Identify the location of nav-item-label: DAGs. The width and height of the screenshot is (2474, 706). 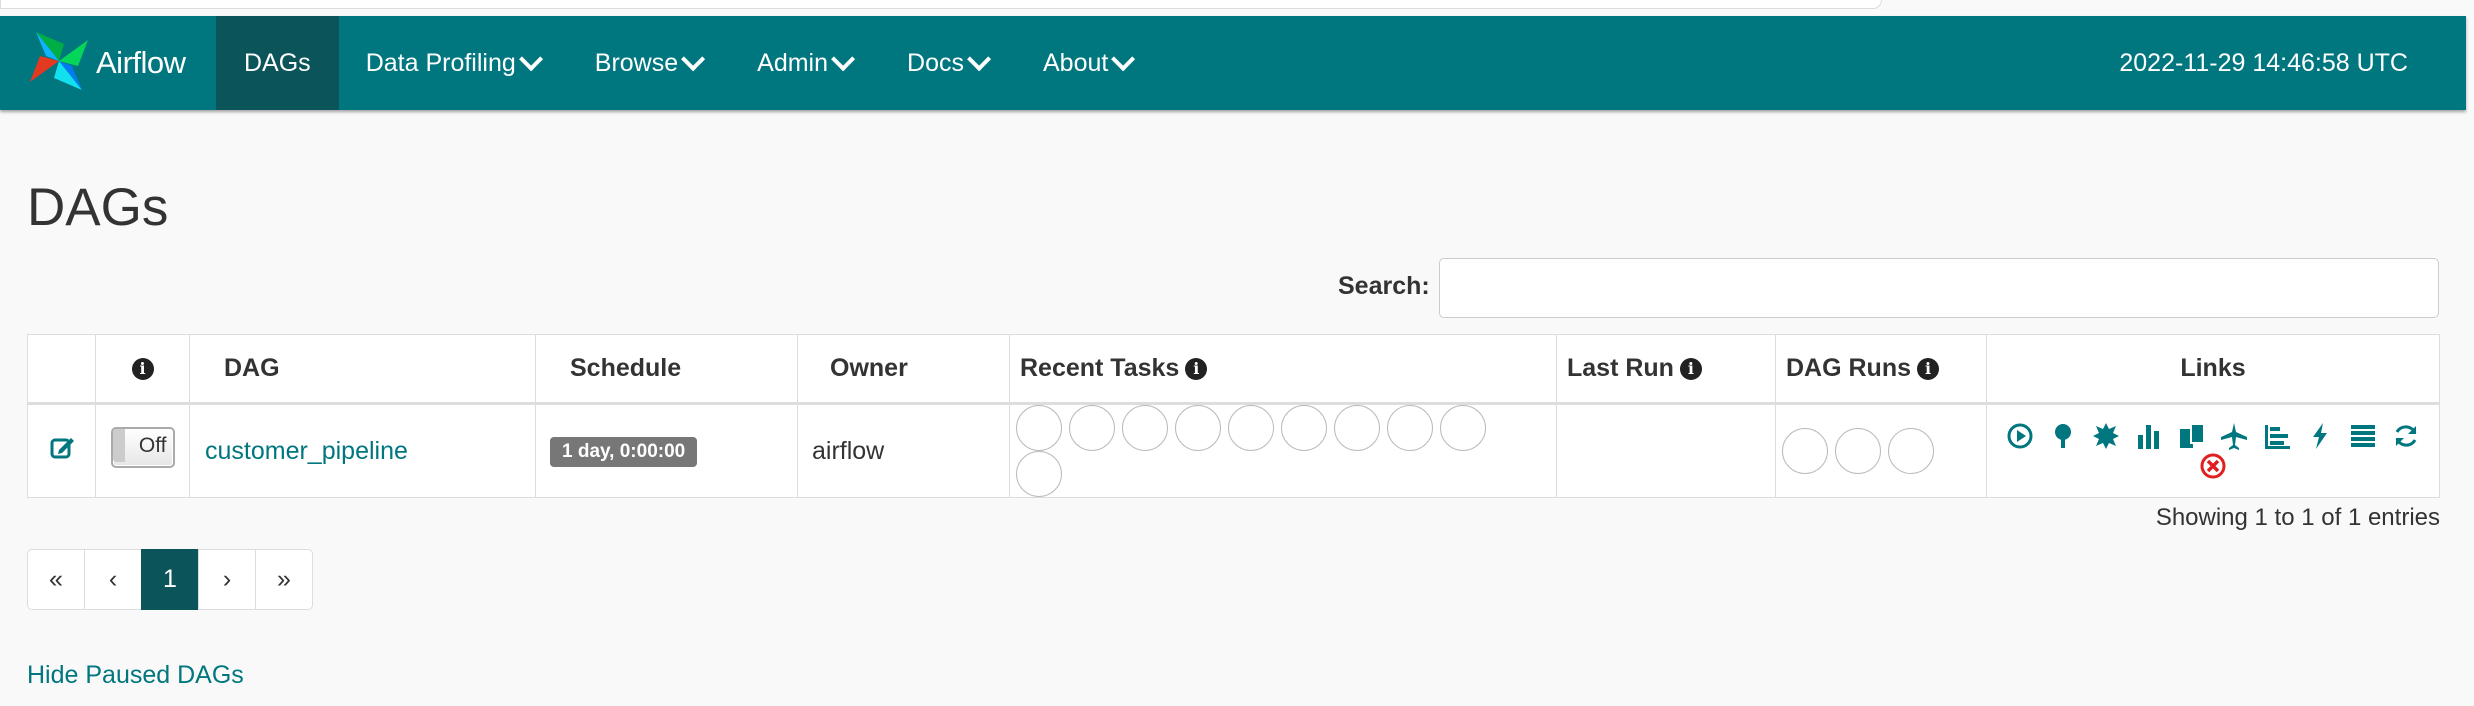
(277, 62).